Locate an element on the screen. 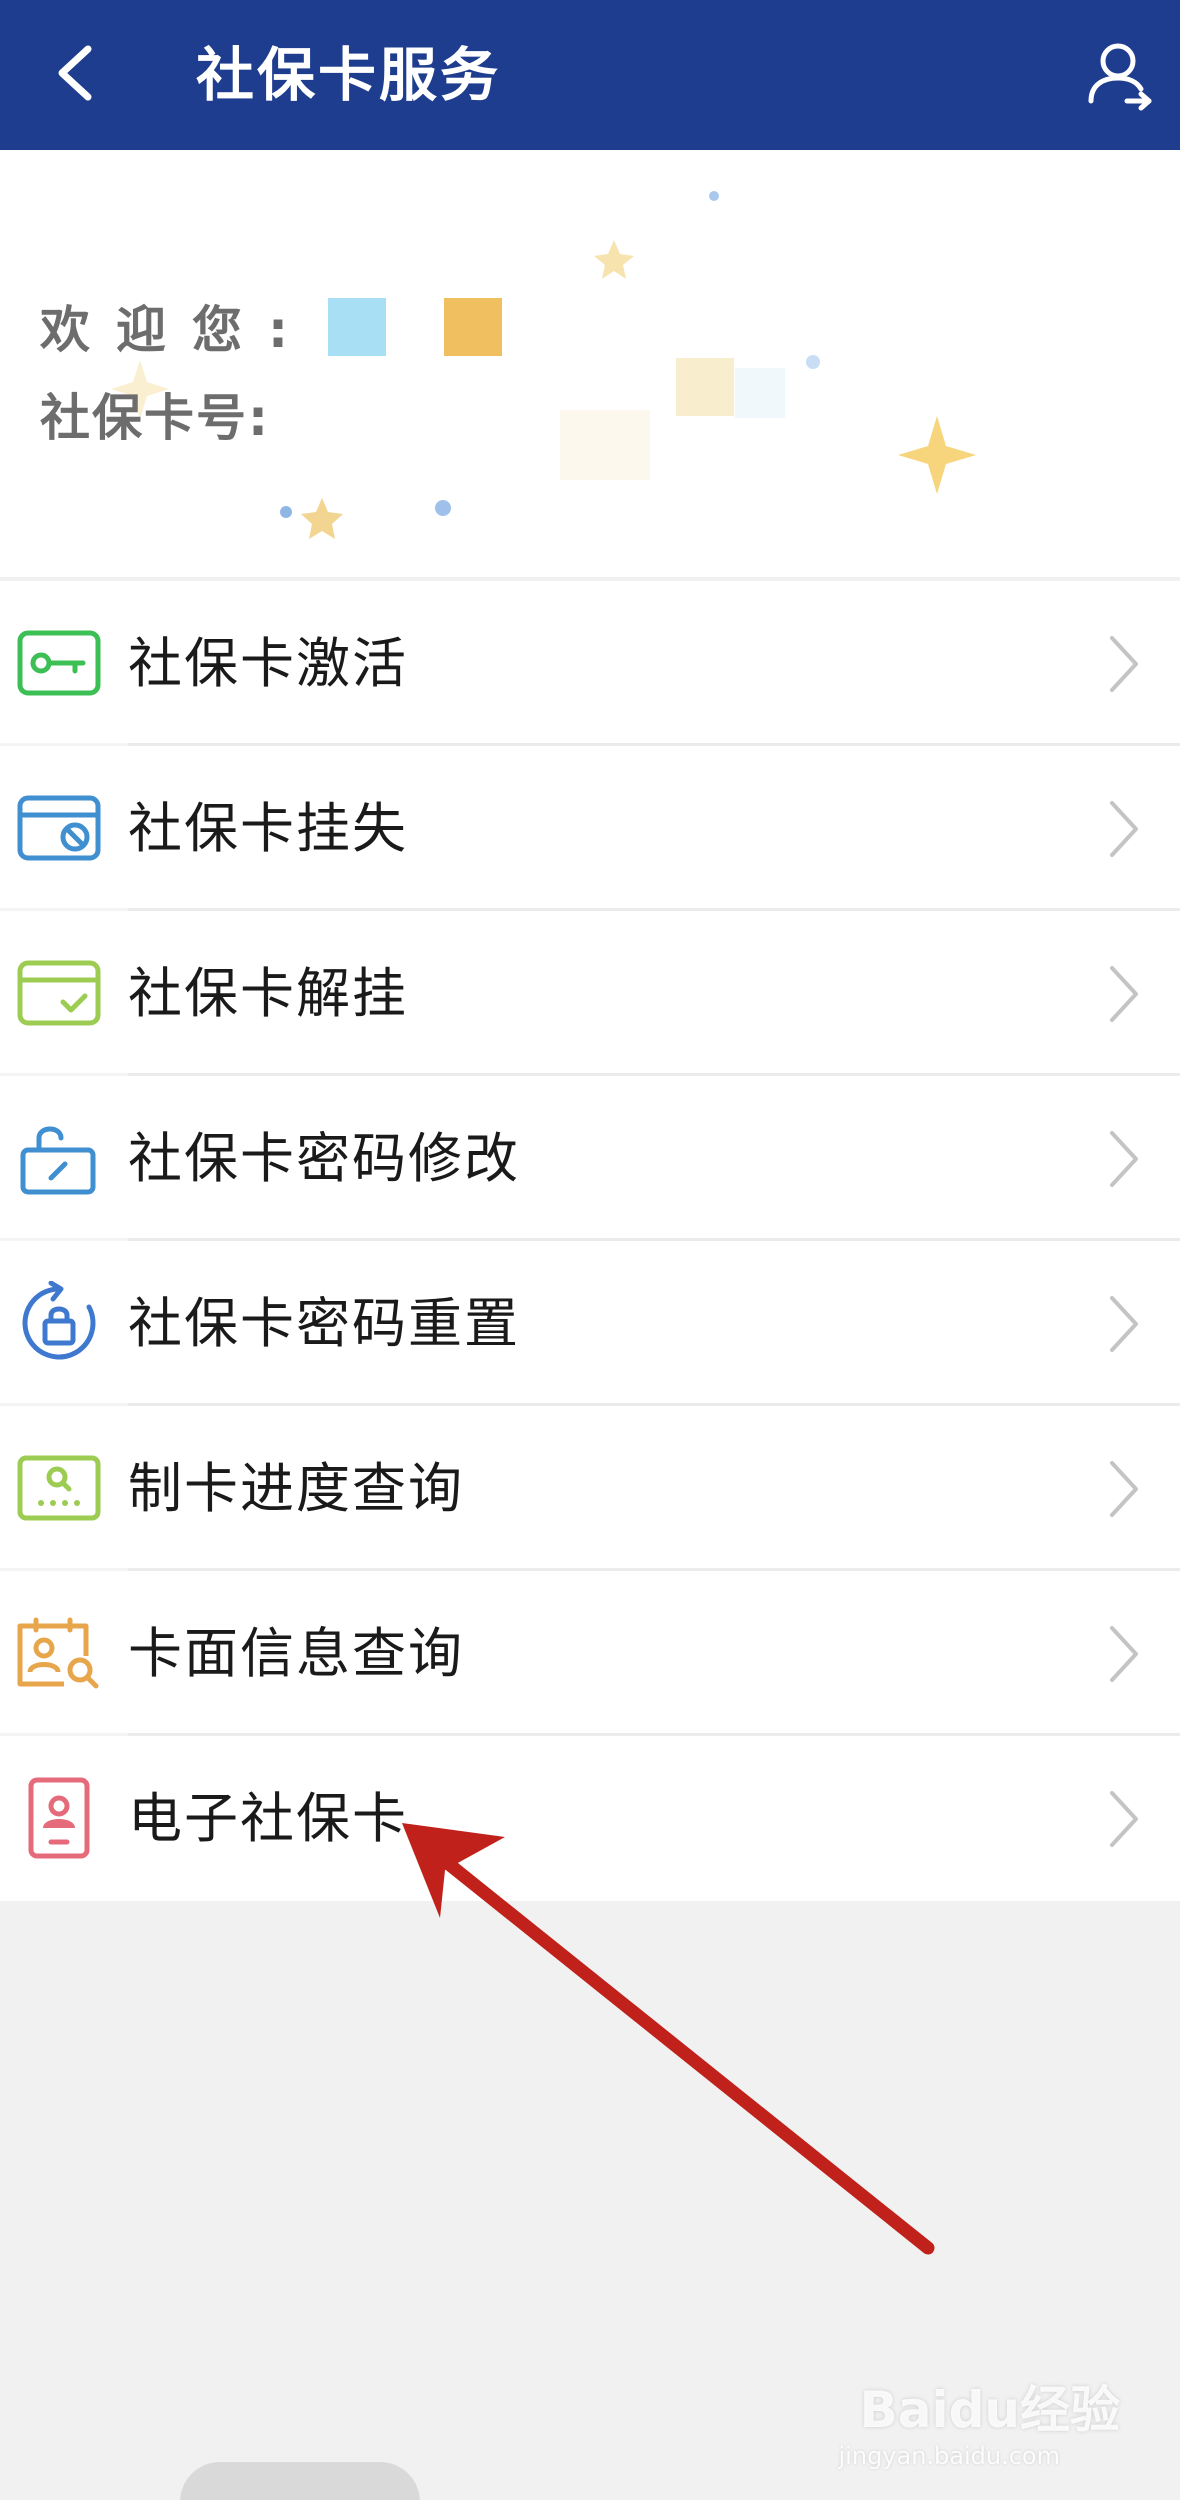 The image size is (1180, 2500). user-button is located at coordinates (1120, 75).